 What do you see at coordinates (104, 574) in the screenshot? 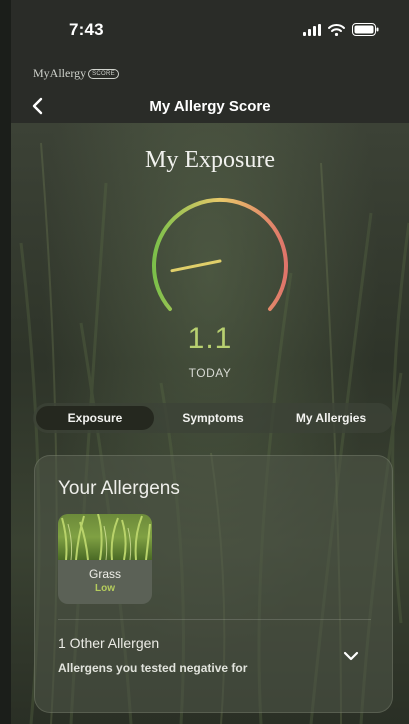
I see `allergen-name: Grass` at bounding box center [104, 574].